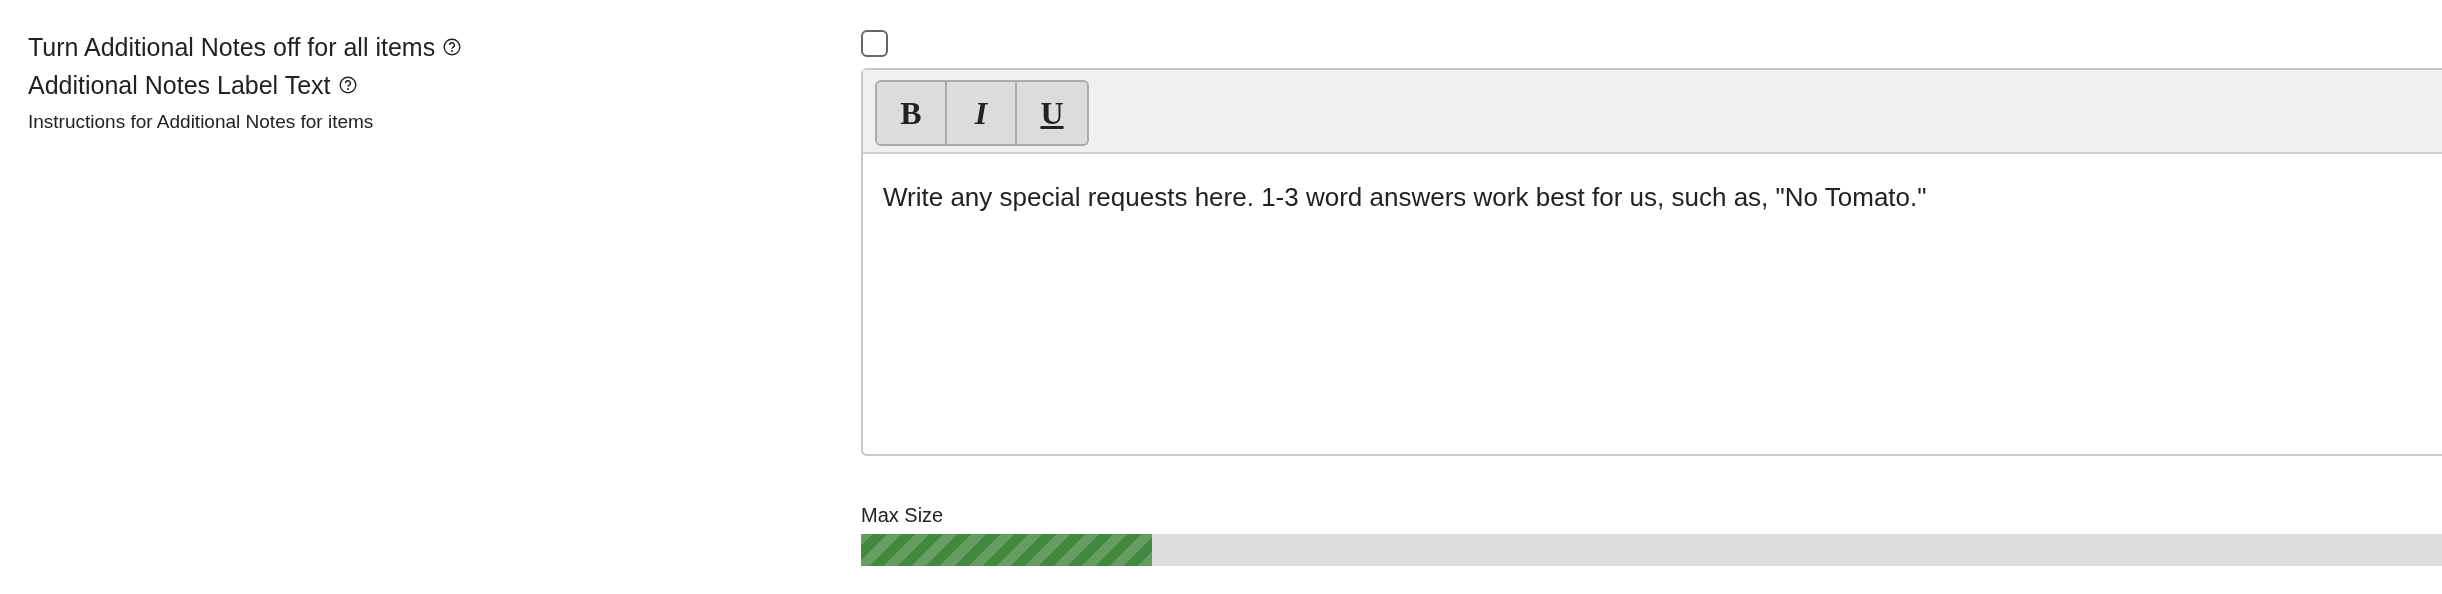 The height and width of the screenshot is (594, 2442). Describe the element at coordinates (1052, 113) in the screenshot. I see `underline-button: U` at that location.